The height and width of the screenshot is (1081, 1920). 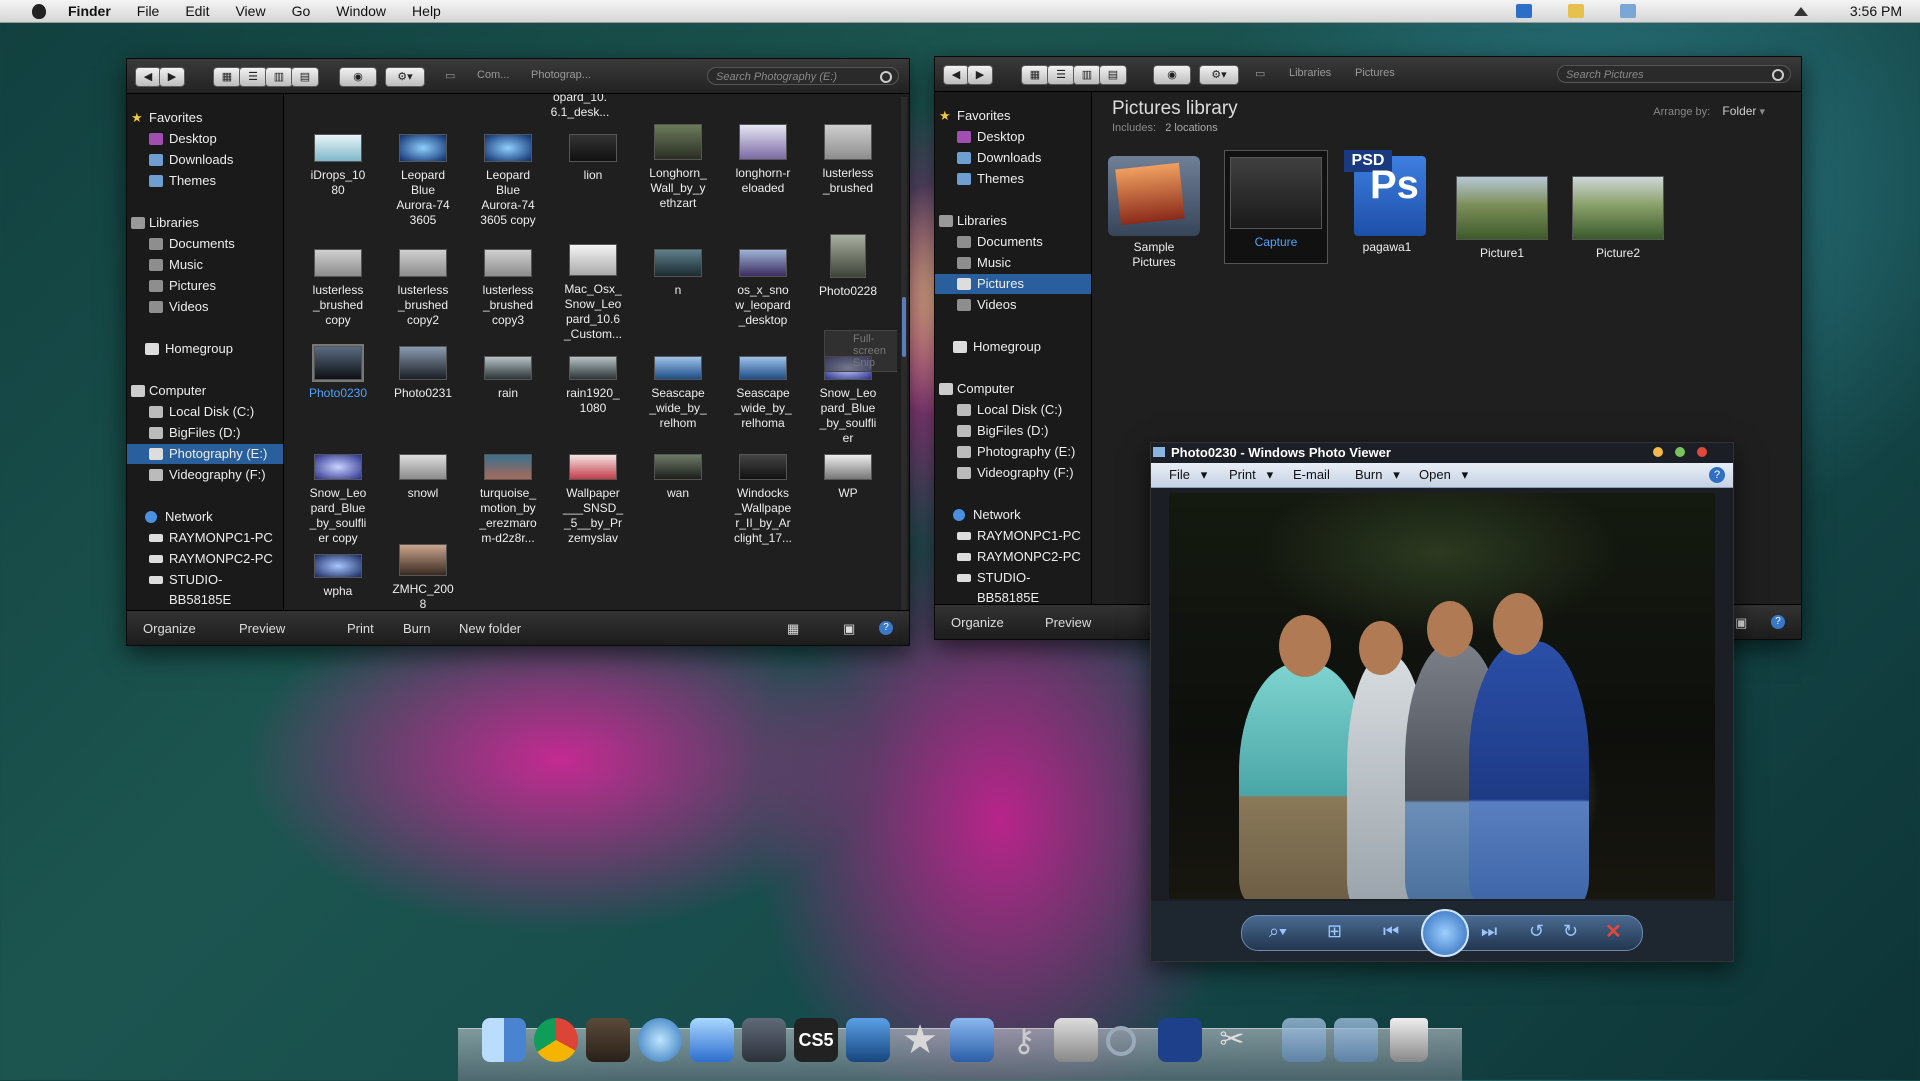 What do you see at coordinates (338, 166) in the screenshot?
I see `file-item: iDrops_10 80` at bounding box center [338, 166].